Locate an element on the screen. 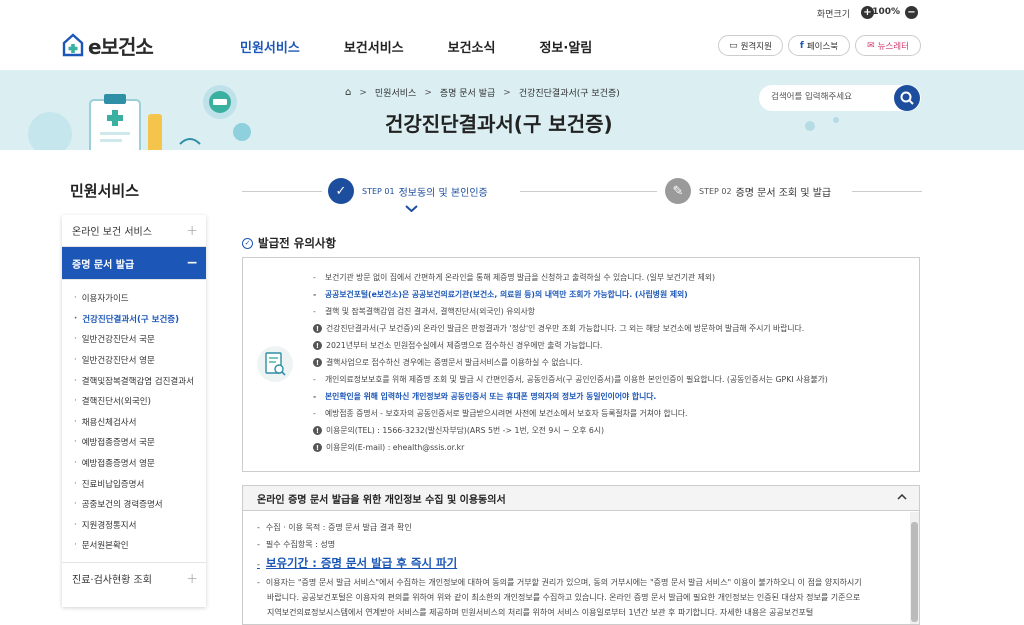 The image size is (1024, 625). nav-info-notice: 정보·알림 is located at coordinates (565, 46).